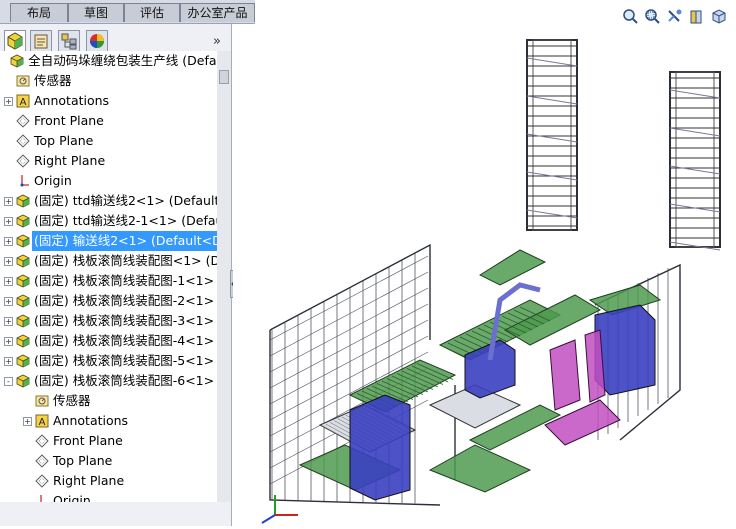  I want to click on curved-conveyor-left, so click(512, 267).